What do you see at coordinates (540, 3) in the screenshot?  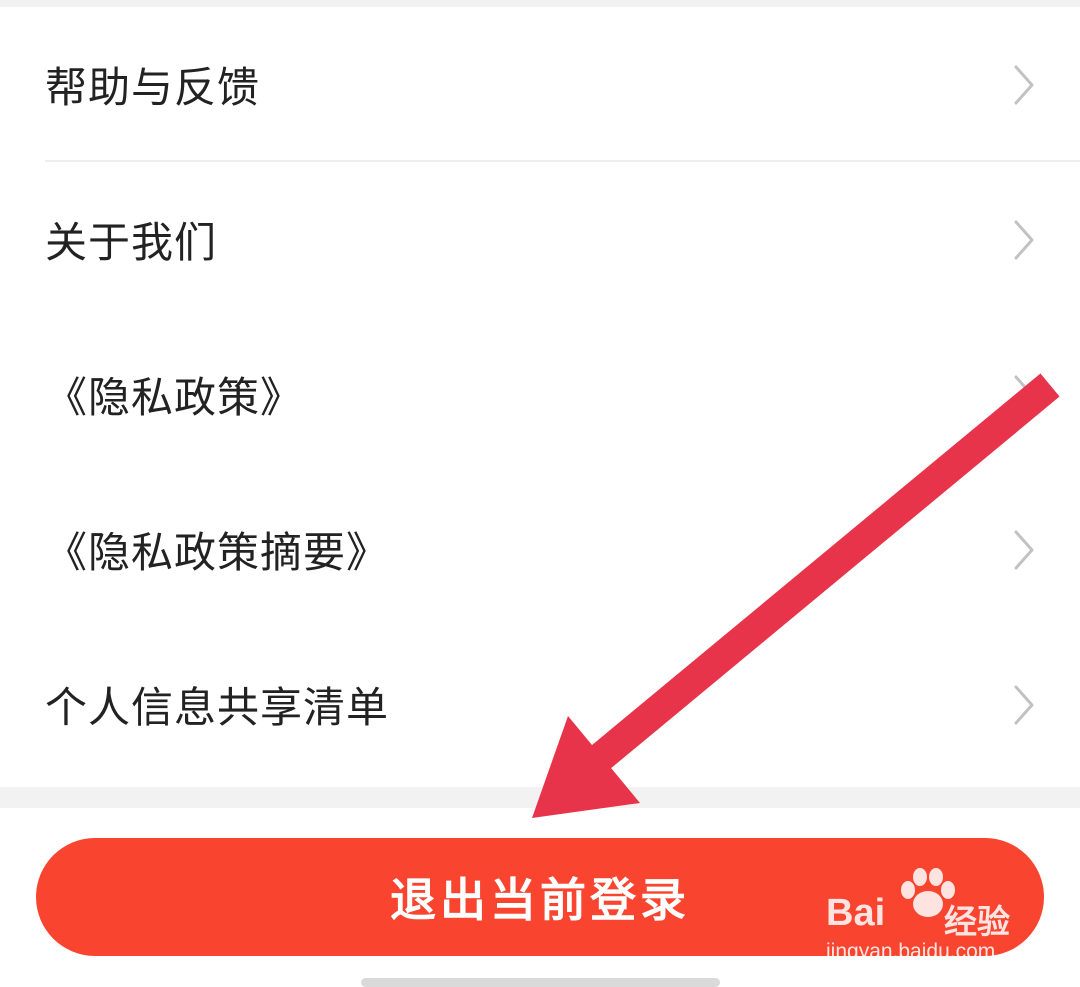 I see `top-section-divider` at bounding box center [540, 3].